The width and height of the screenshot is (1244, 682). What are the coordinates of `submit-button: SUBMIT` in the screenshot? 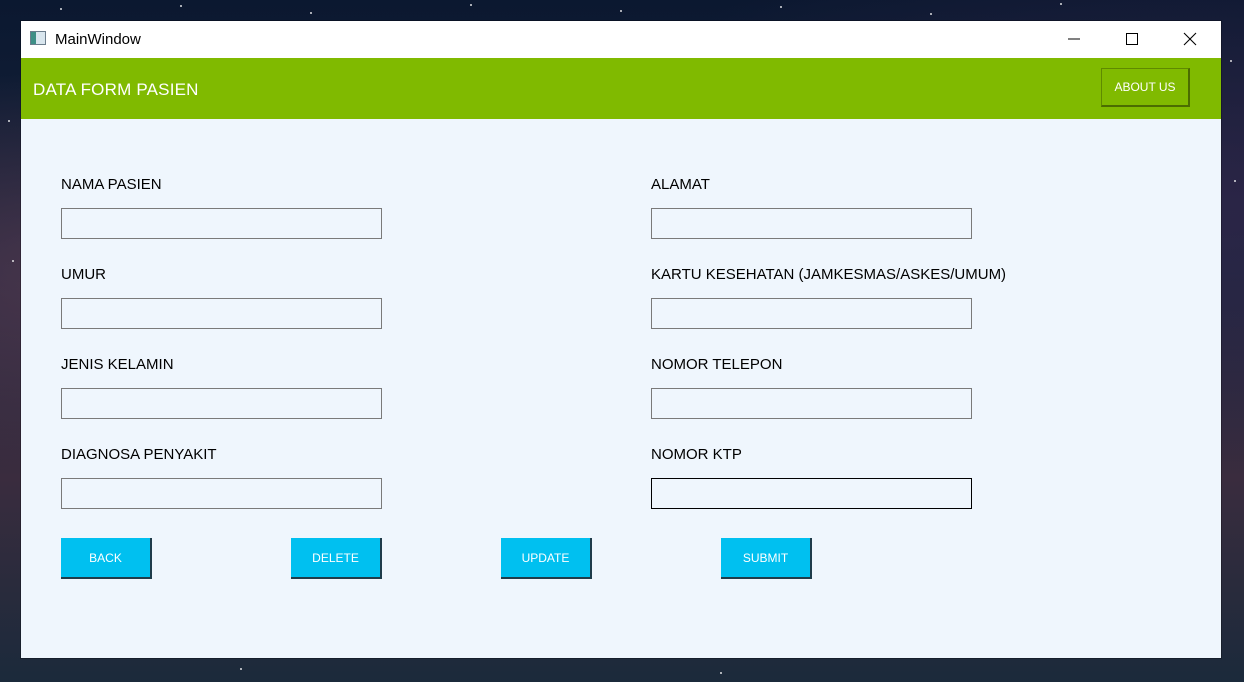 It's located at (766, 558).